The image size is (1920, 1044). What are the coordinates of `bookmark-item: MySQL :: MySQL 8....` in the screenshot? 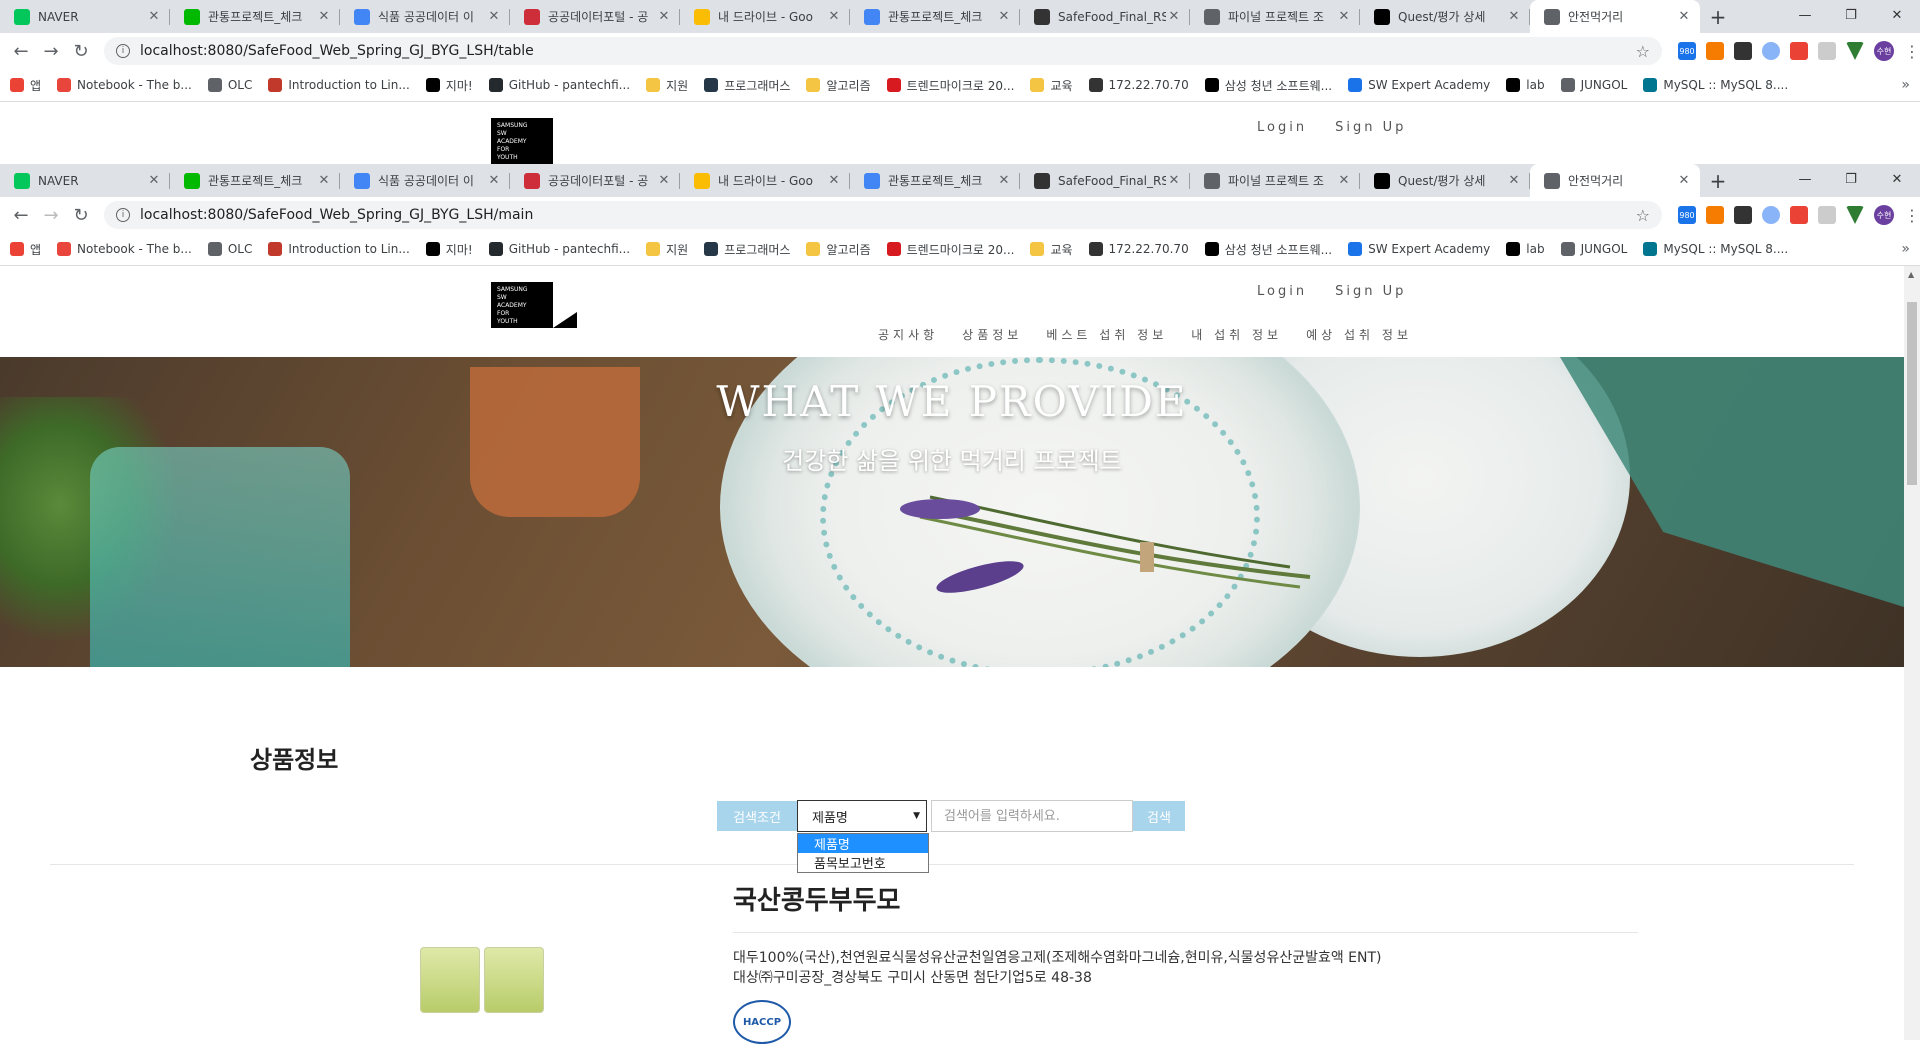 It's located at (1715, 85).